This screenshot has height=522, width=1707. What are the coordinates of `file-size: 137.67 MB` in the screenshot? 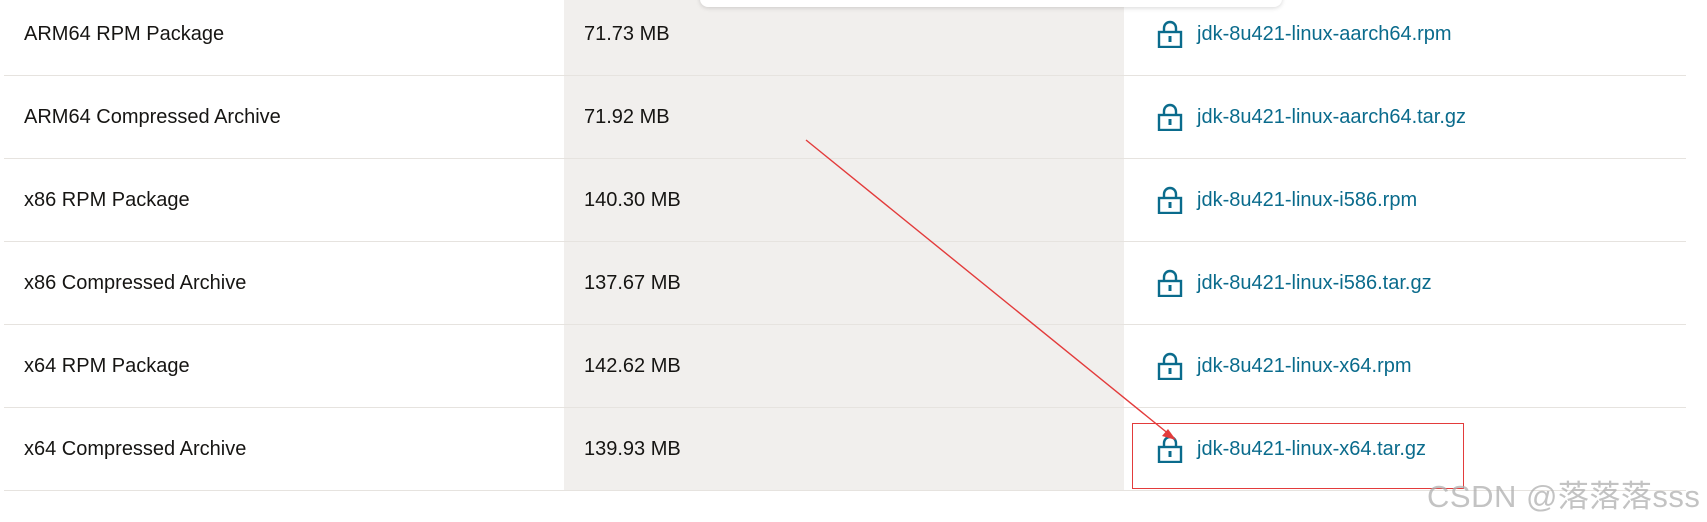 It's located at (844, 283).